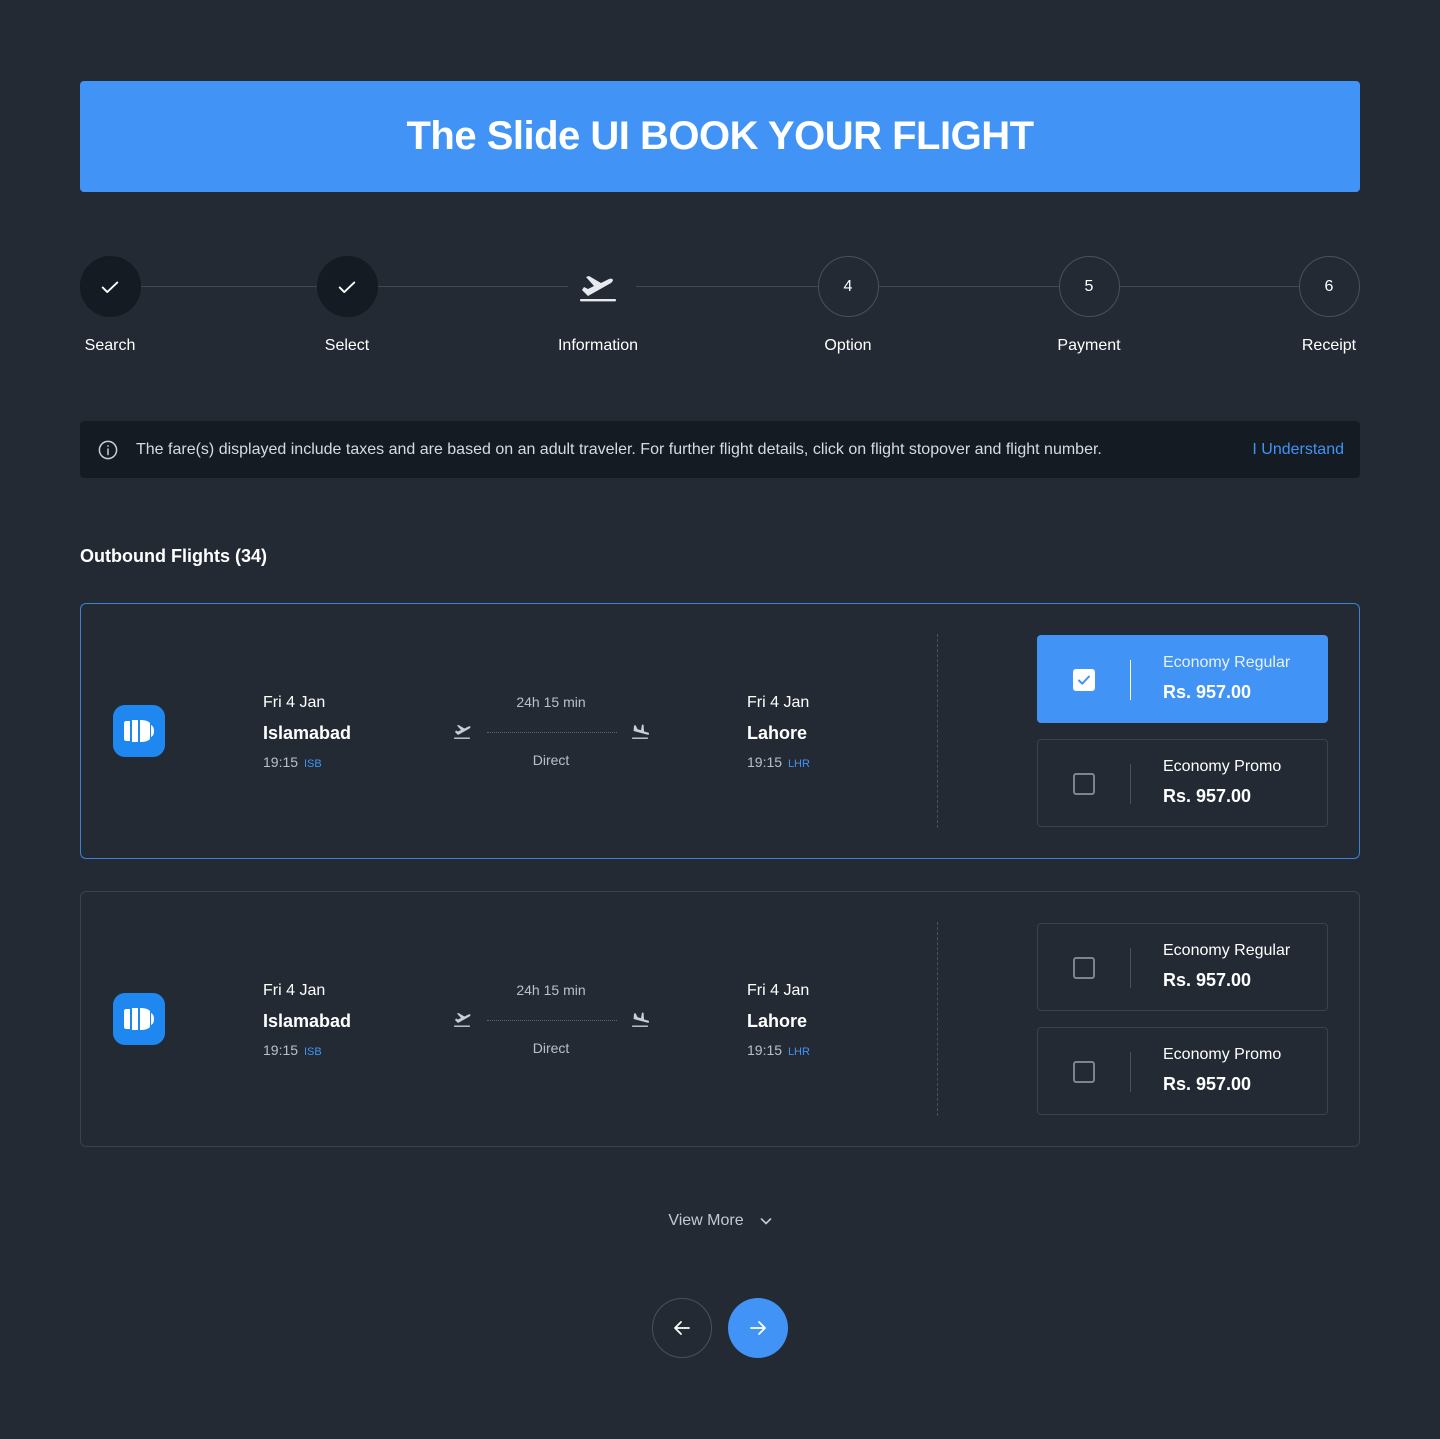  Describe the element at coordinates (758, 1328) in the screenshot. I see `next-button` at that location.